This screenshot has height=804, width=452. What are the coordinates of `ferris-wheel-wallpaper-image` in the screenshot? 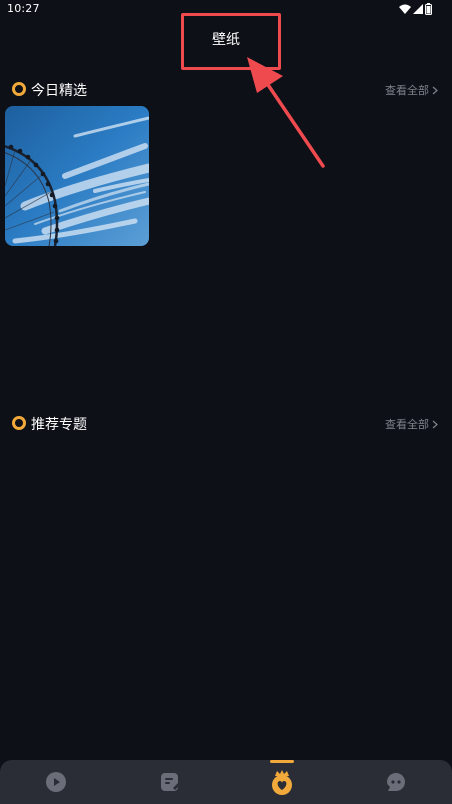 It's located at (77, 176).